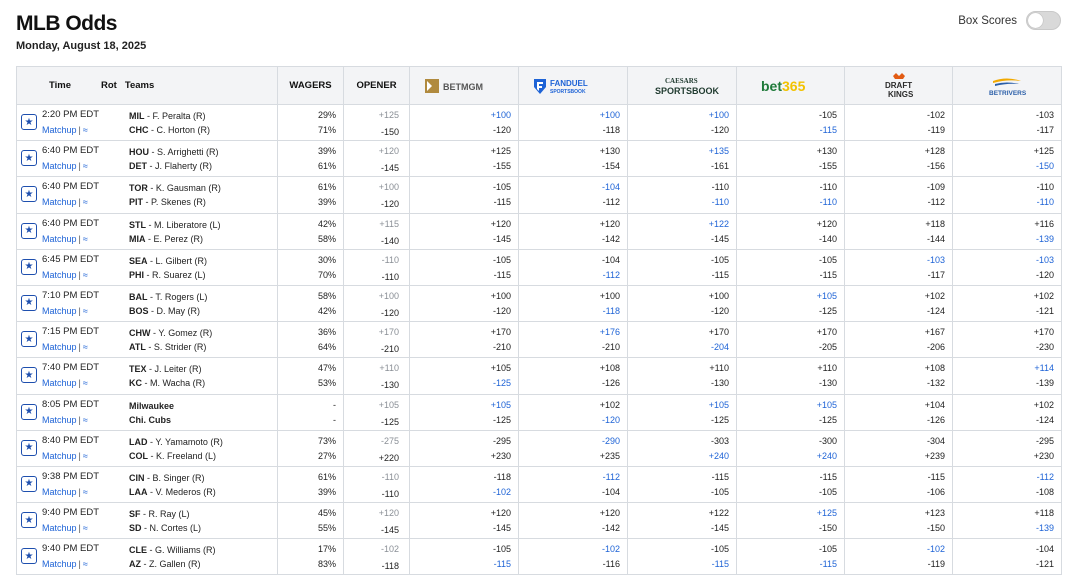 The height and width of the screenshot is (585, 1080). What do you see at coordinates (682, 484) in the screenshot?
I see `odds-cell-caesars: -115 -105` at bounding box center [682, 484].